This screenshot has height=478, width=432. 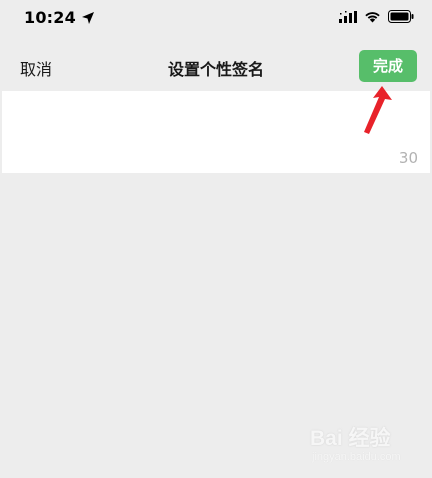 What do you see at coordinates (356, 457) in the screenshot?
I see `watermark-url: jingyan.baidu.com` at bounding box center [356, 457].